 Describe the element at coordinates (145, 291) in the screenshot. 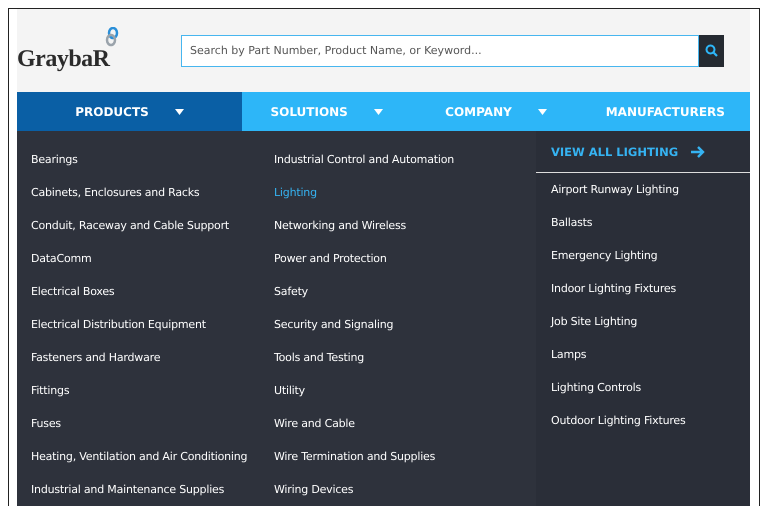

I see `category-link: Electrical Boxes` at that location.